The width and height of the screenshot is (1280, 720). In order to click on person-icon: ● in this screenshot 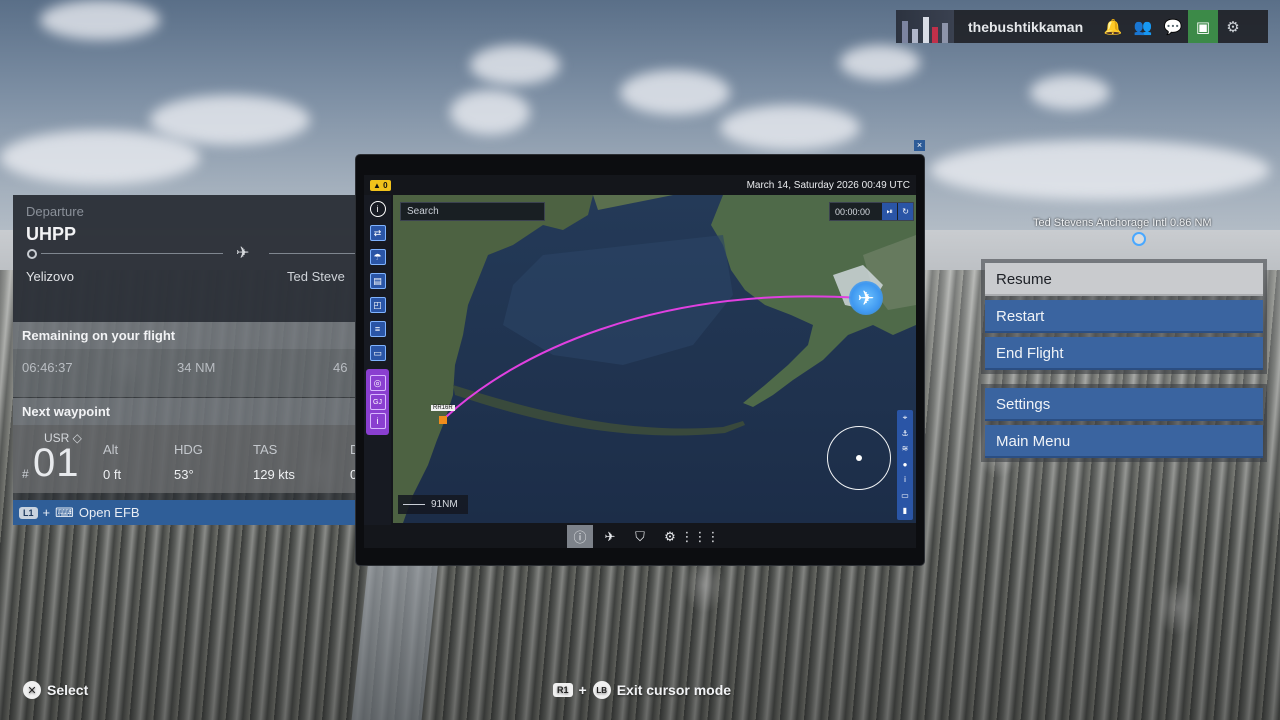, I will do `click(905, 465)`.